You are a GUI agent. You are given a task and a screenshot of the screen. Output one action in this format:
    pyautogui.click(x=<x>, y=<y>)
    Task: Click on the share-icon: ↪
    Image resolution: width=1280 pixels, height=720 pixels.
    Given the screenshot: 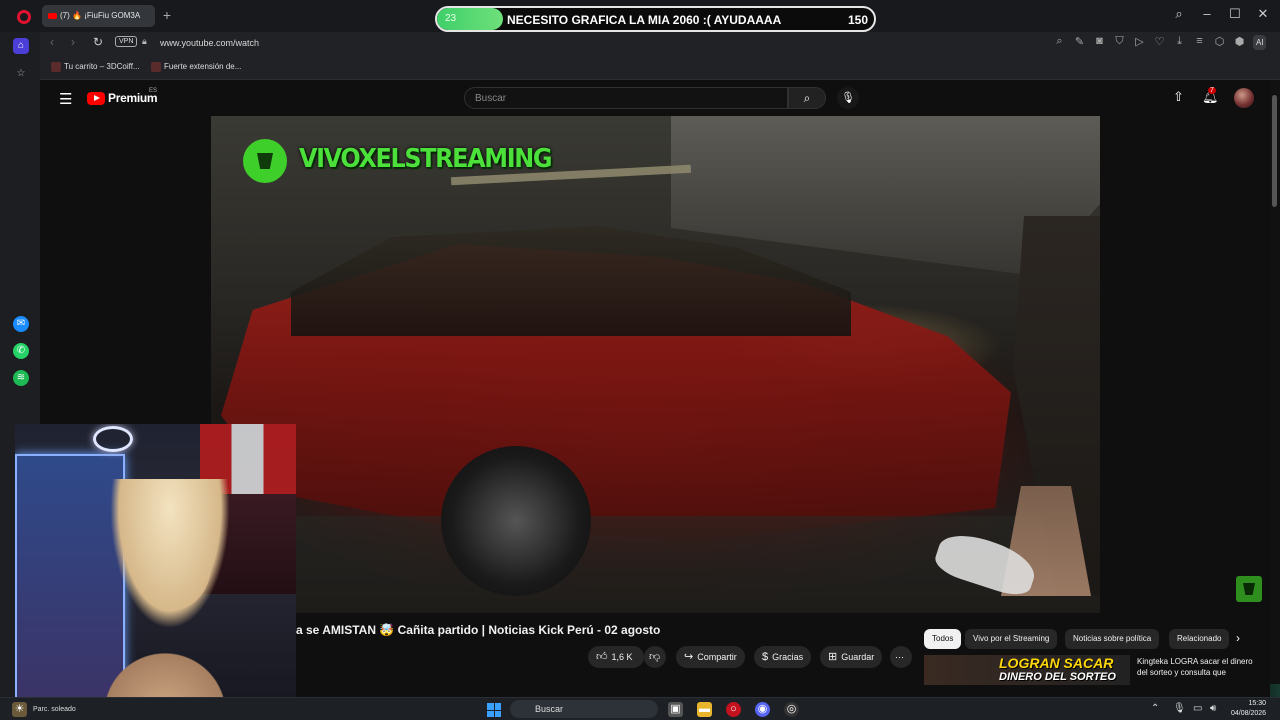 What is the action you would take?
    pyautogui.click(x=689, y=657)
    